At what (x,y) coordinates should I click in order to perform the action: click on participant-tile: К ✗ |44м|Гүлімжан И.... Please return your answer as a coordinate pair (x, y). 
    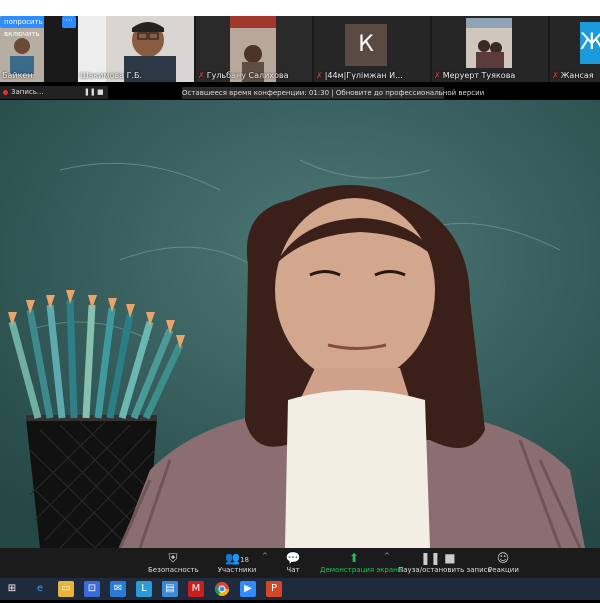
    Looking at the image, I should click on (372, 49).